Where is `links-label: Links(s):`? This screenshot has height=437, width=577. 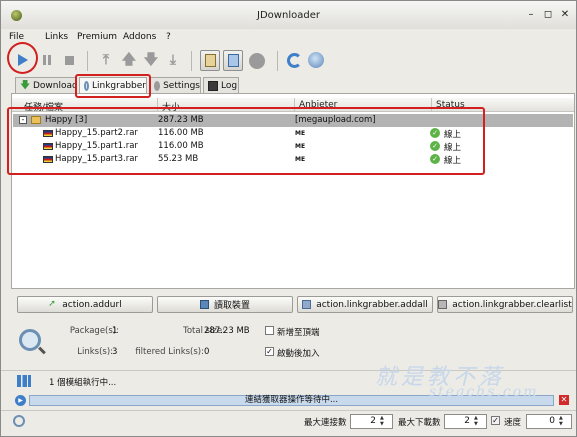 links-label: Links(s): is located at coordinates (95, 352).